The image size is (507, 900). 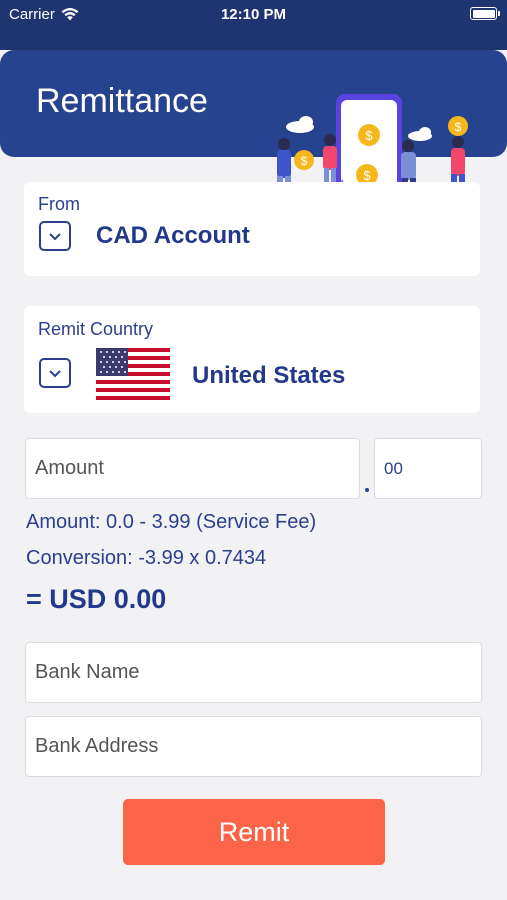 What do you see at coordinates (428, 468) in the screenshot?
I see `amount-cents-input: 00` at bounding box center [428, 468].